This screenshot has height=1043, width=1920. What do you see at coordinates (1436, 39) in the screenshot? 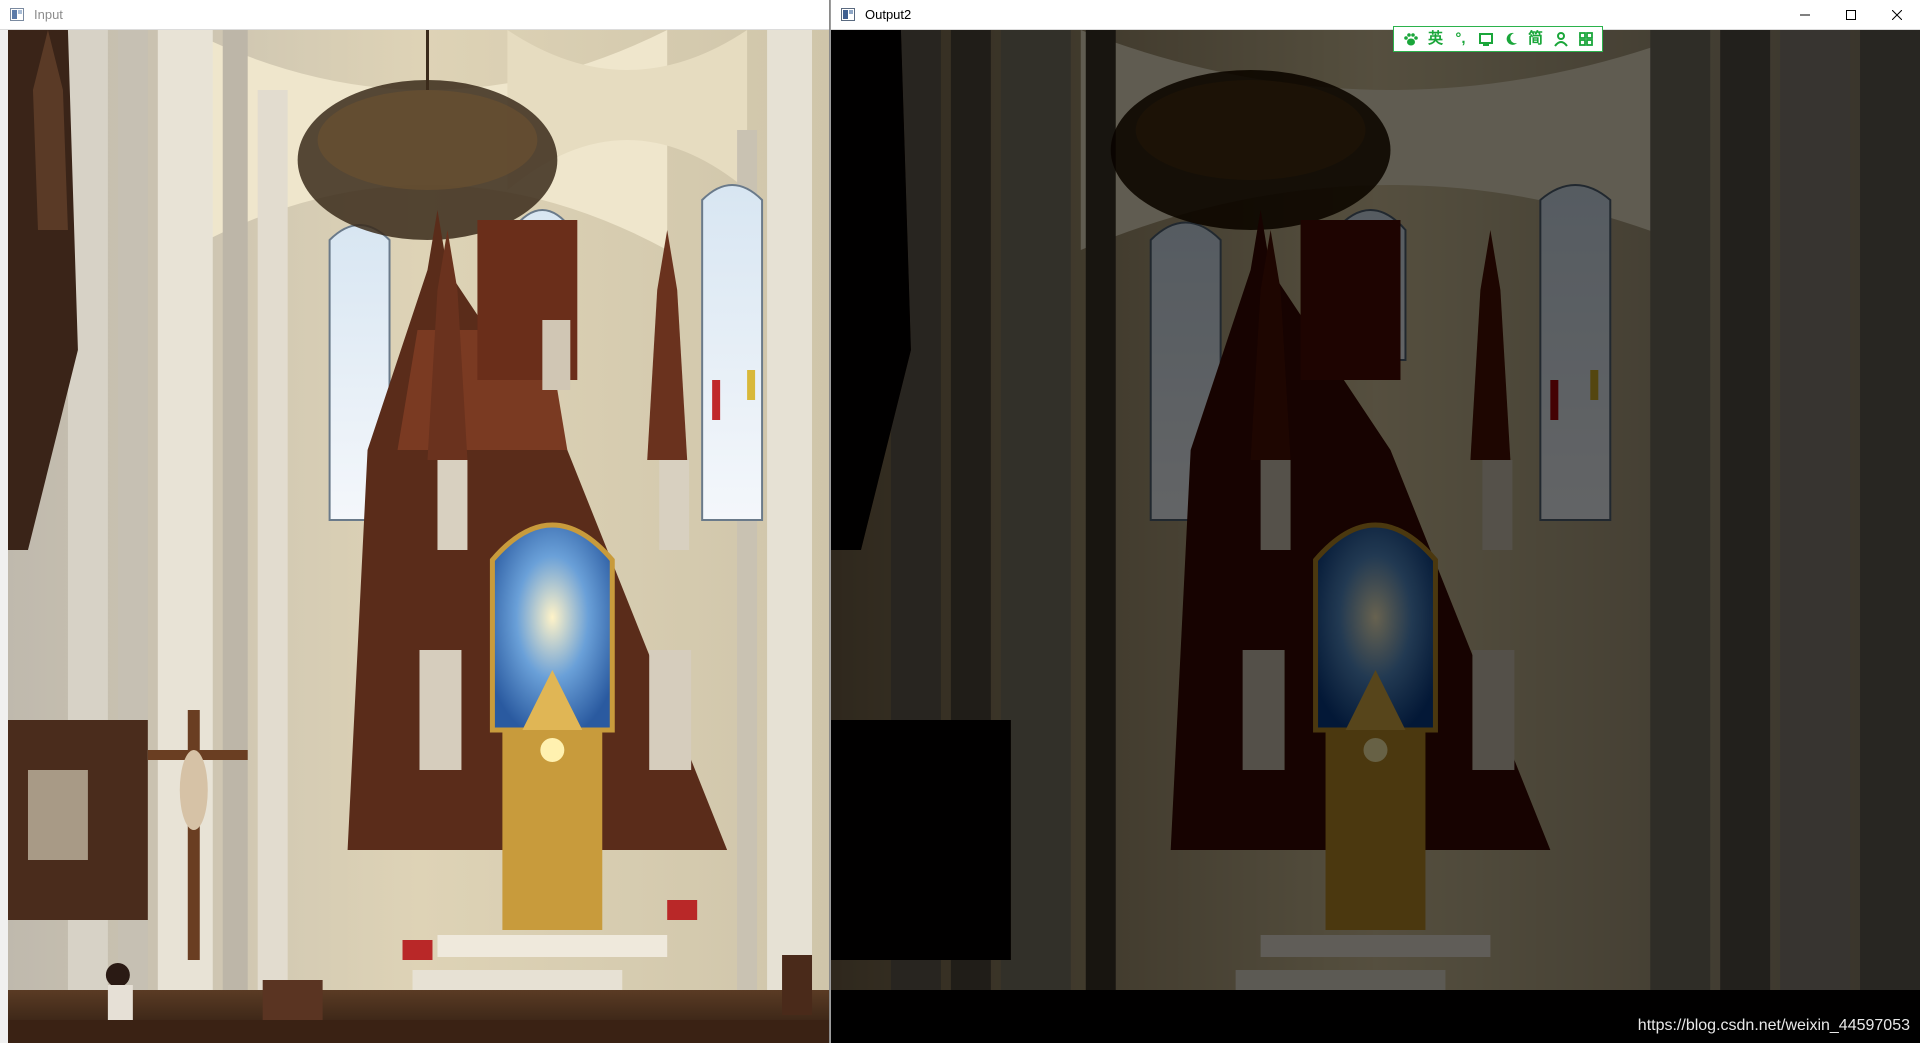
I see `ime-language-toggle: 英` at bounding box center [1436, 39].